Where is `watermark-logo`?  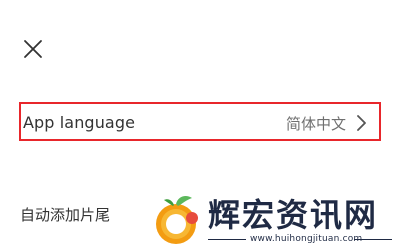
watermark-logo is located at coordinates (178, 219).